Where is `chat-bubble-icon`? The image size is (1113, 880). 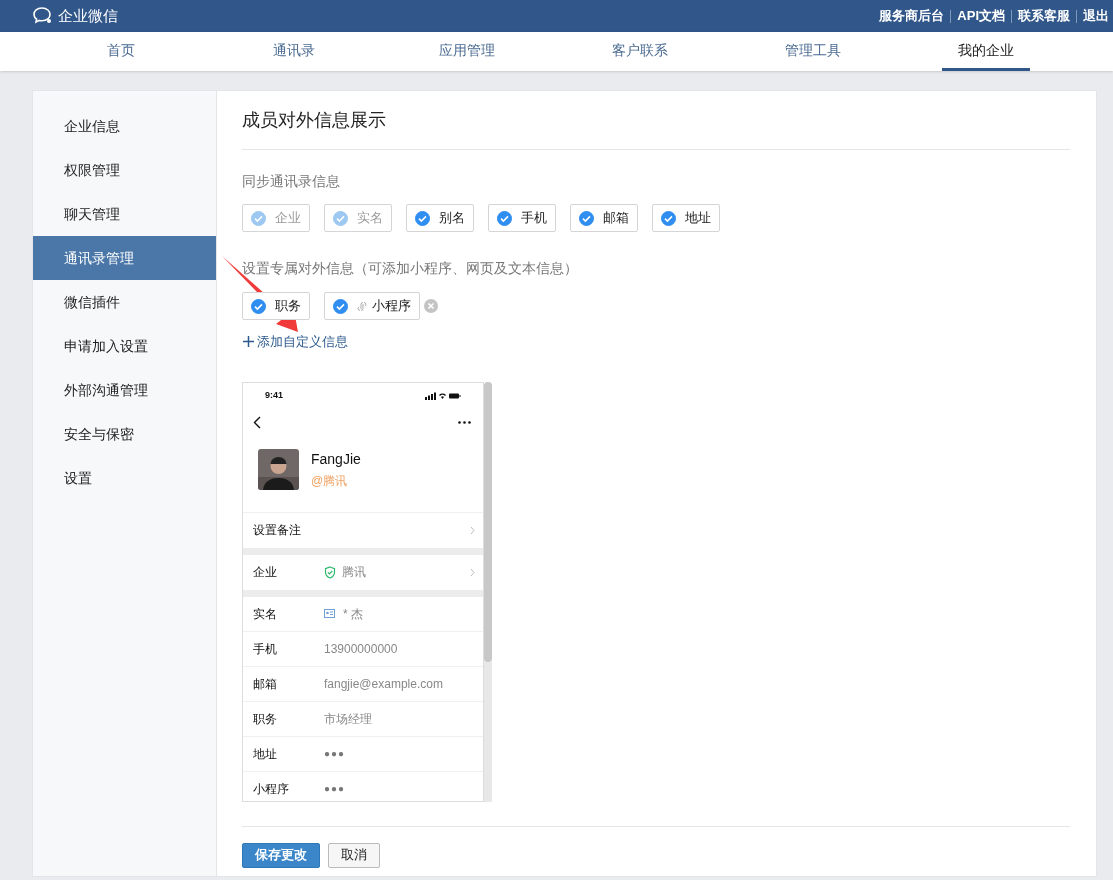 chat-bubble-icon is located at coordinates (43, 16).